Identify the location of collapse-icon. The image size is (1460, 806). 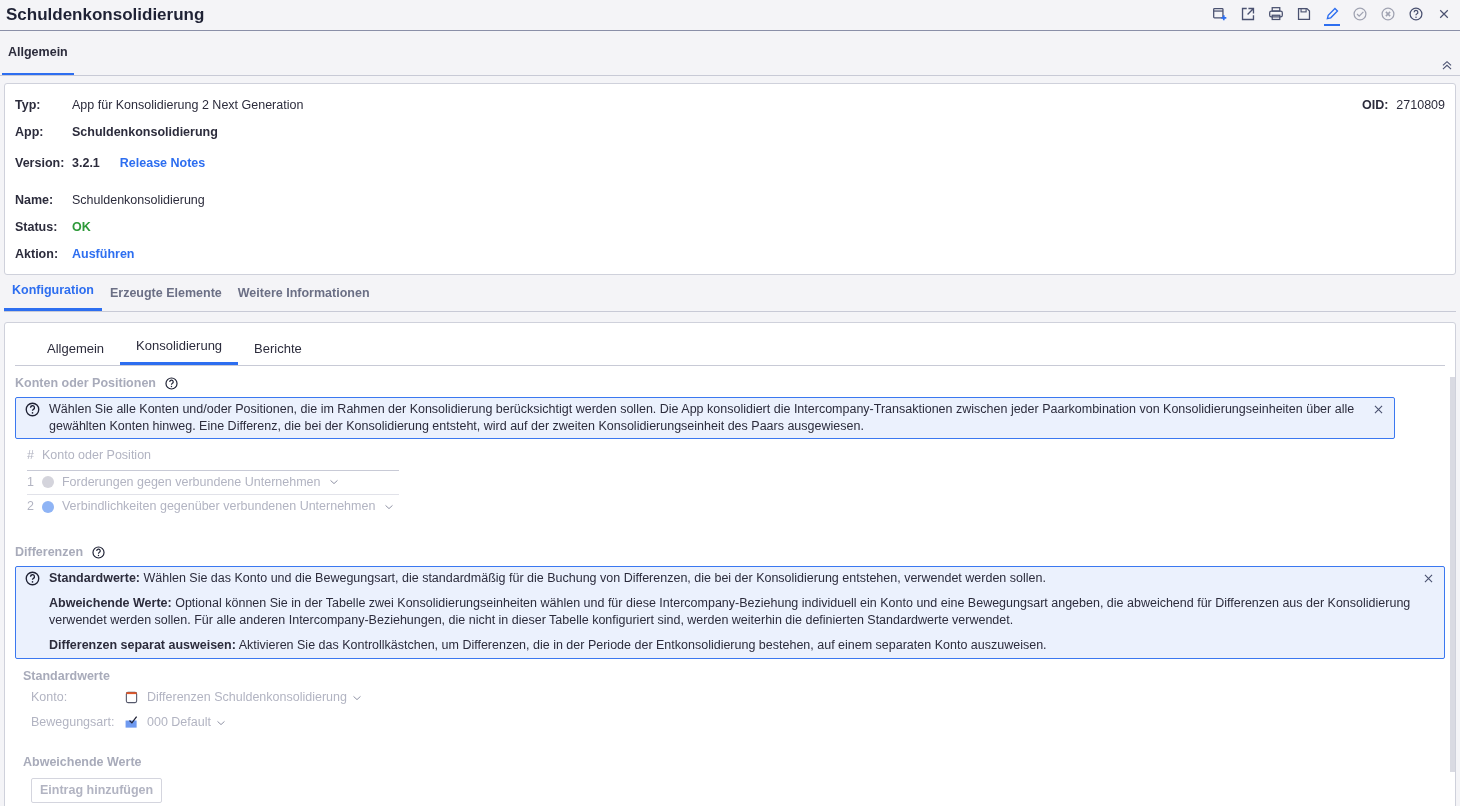
(1447, 65).